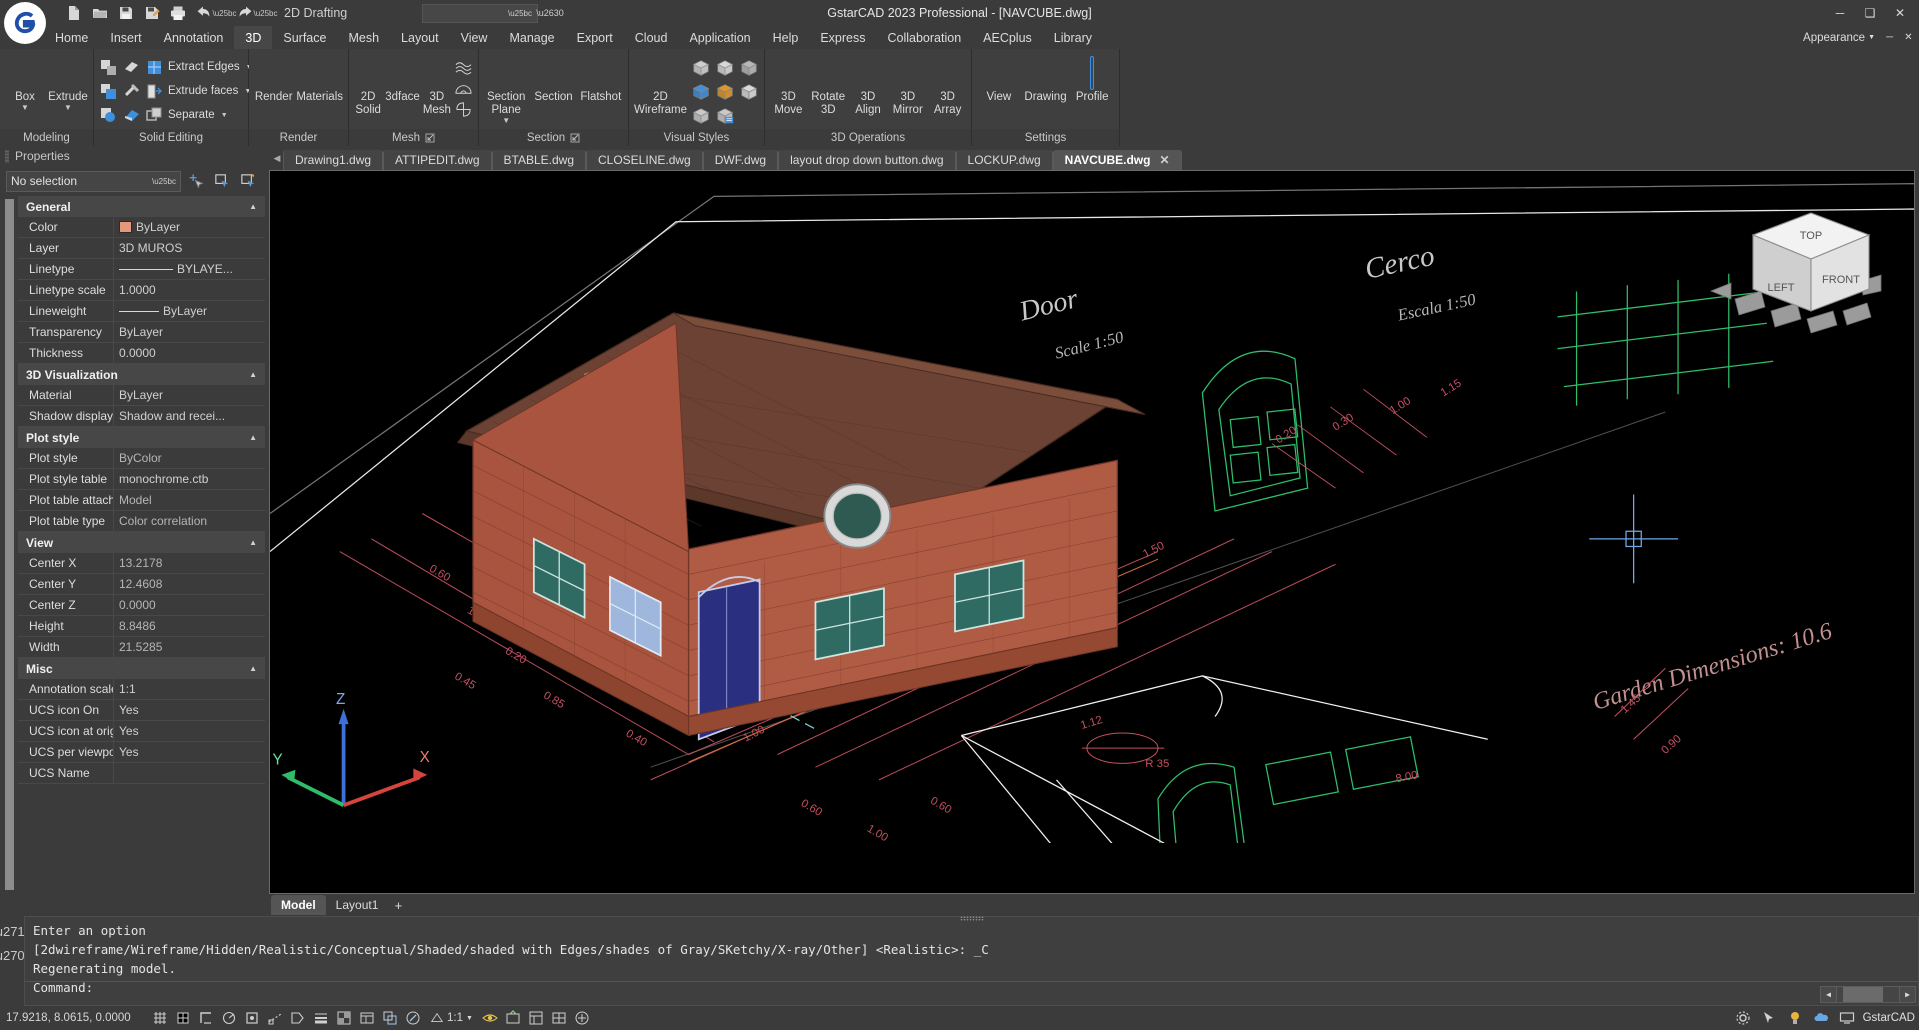 The height and width of the screenshot is (1030, 1919). What do you see at coordinates (867, 160) in the screenshot?
I see `document-tab-layout-drop-down-button-dwg: layout drop down button.dwg` at bounding box center [867, 160].